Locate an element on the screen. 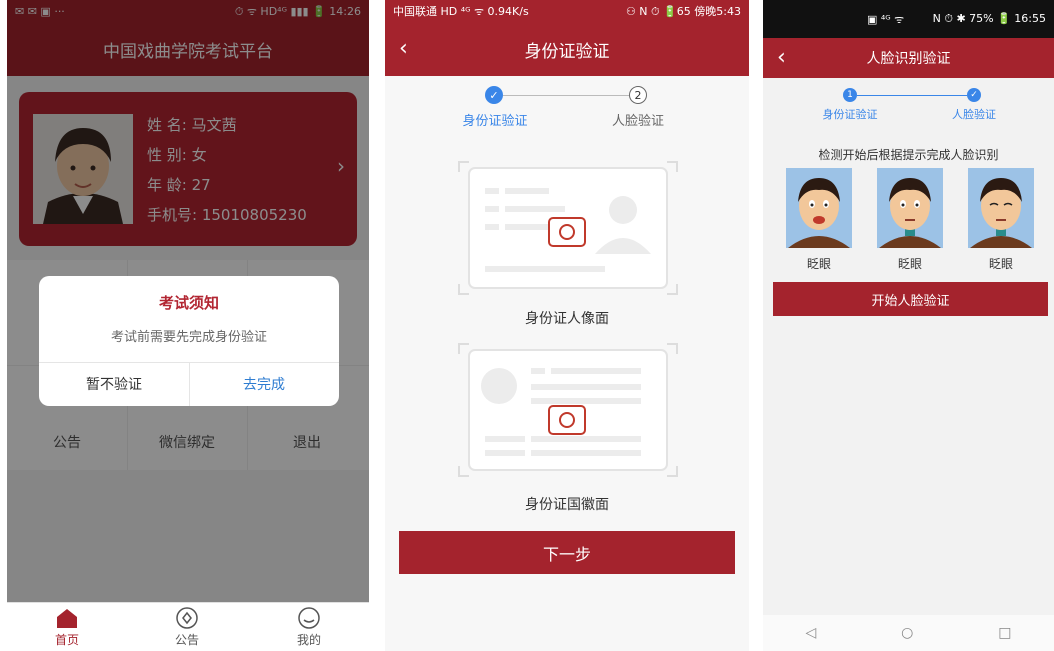  step-2-number: 2 is located at coordinates (638, 95).